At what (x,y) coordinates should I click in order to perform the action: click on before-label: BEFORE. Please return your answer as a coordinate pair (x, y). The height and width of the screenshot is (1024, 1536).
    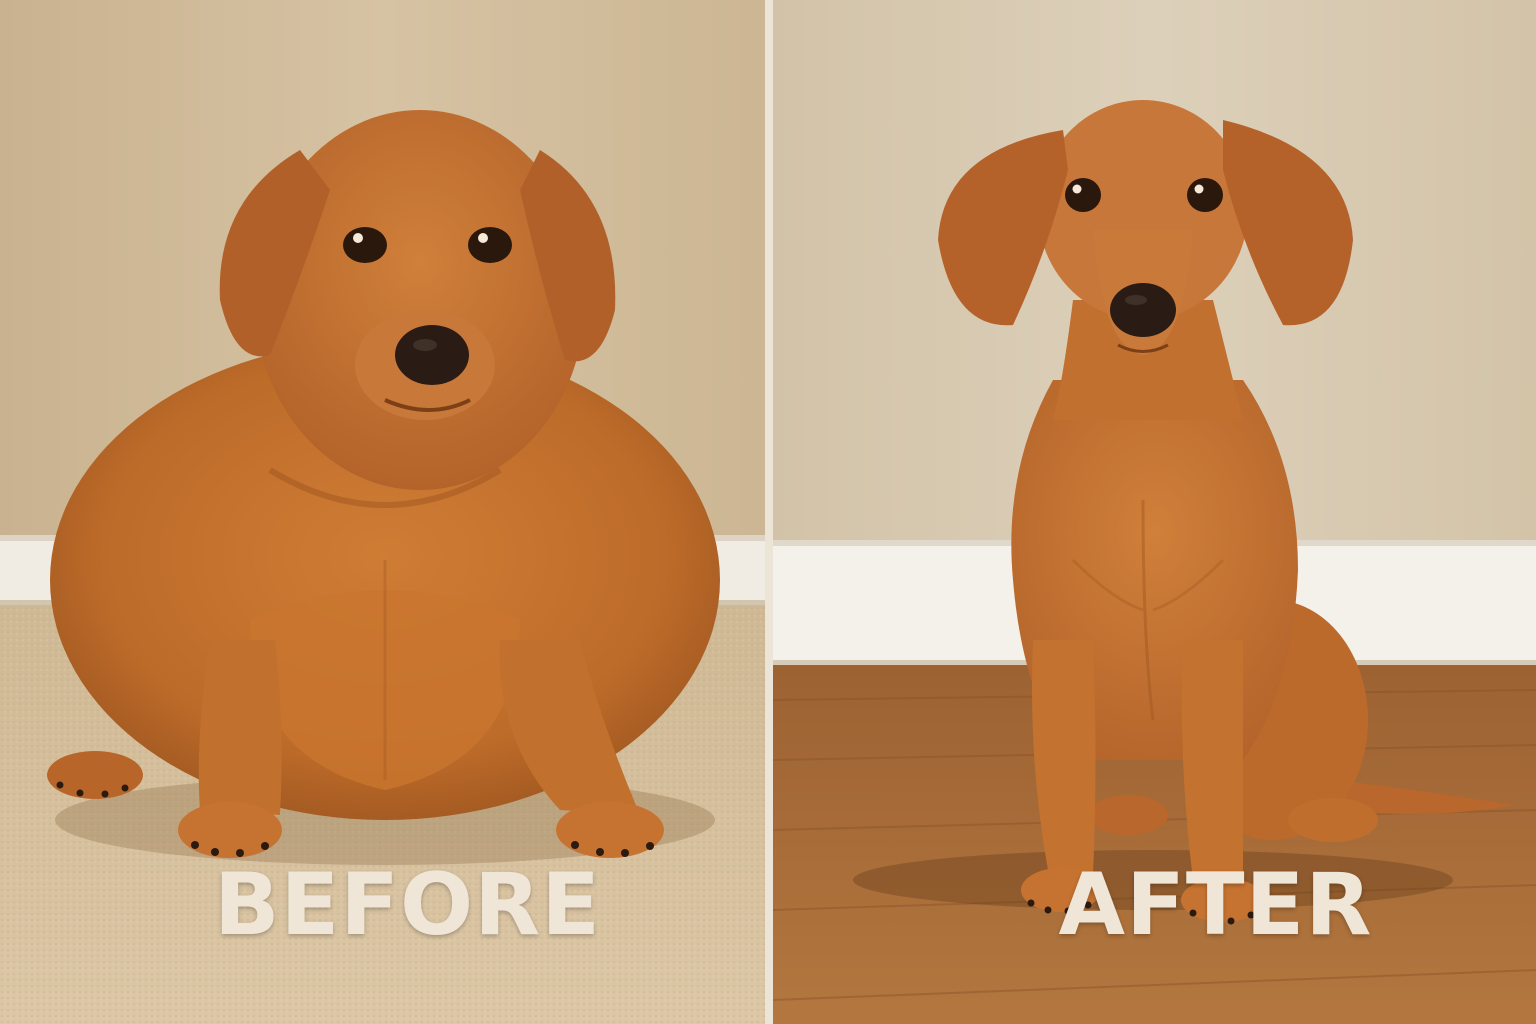
    Looking at the image, I should click on (407, 905).